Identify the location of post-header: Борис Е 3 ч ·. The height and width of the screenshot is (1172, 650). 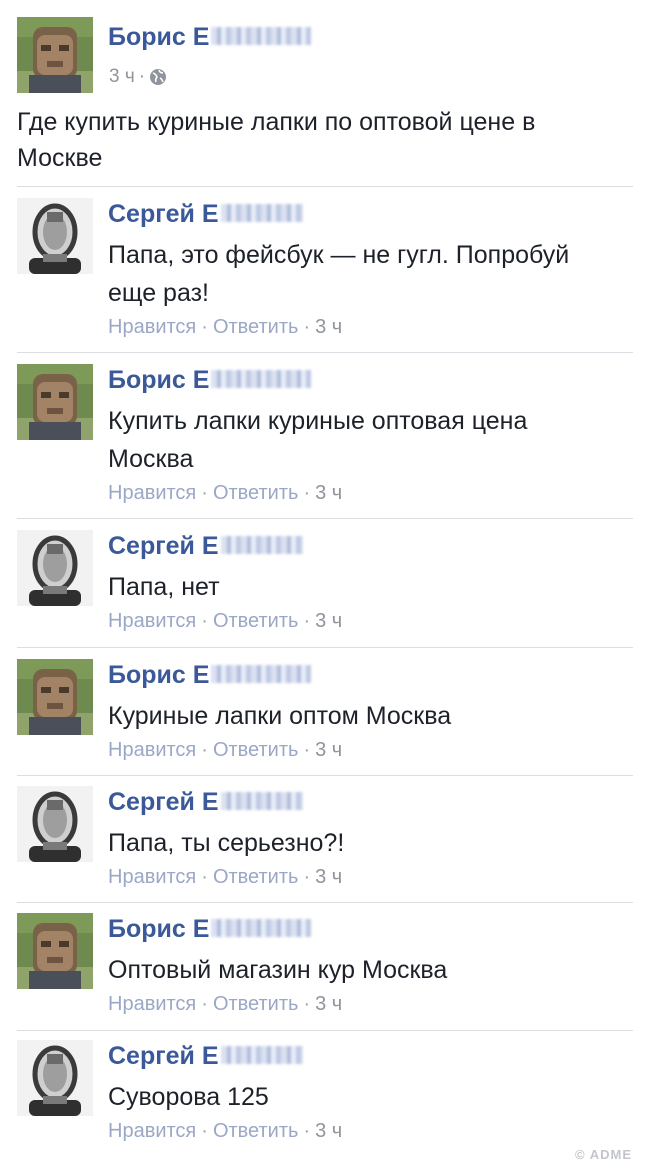
(327, 55).